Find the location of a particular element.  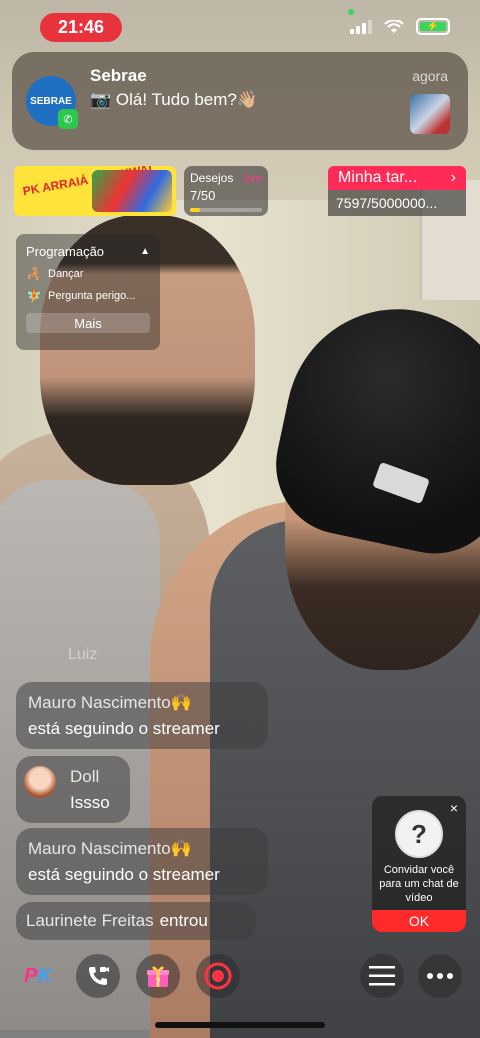

pk-button: PK is located at coordinates (38, 976).